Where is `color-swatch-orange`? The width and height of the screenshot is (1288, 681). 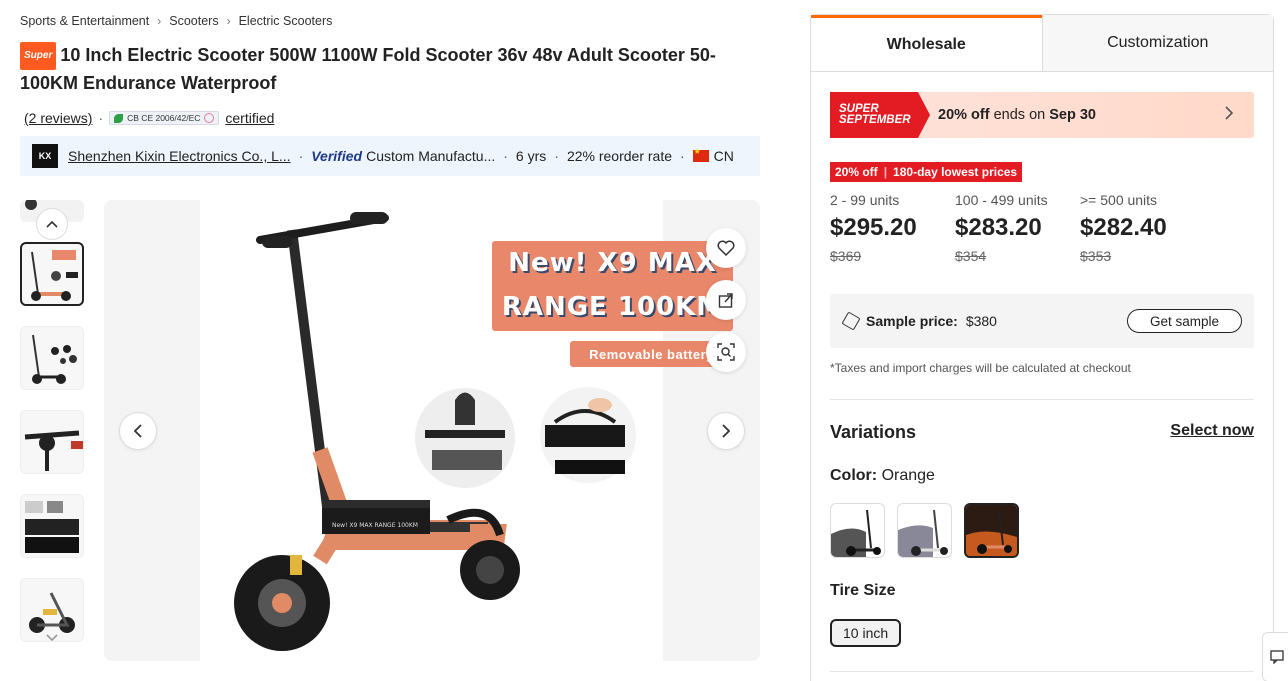 color-swatch-orange is located at coordinates (991, 530).